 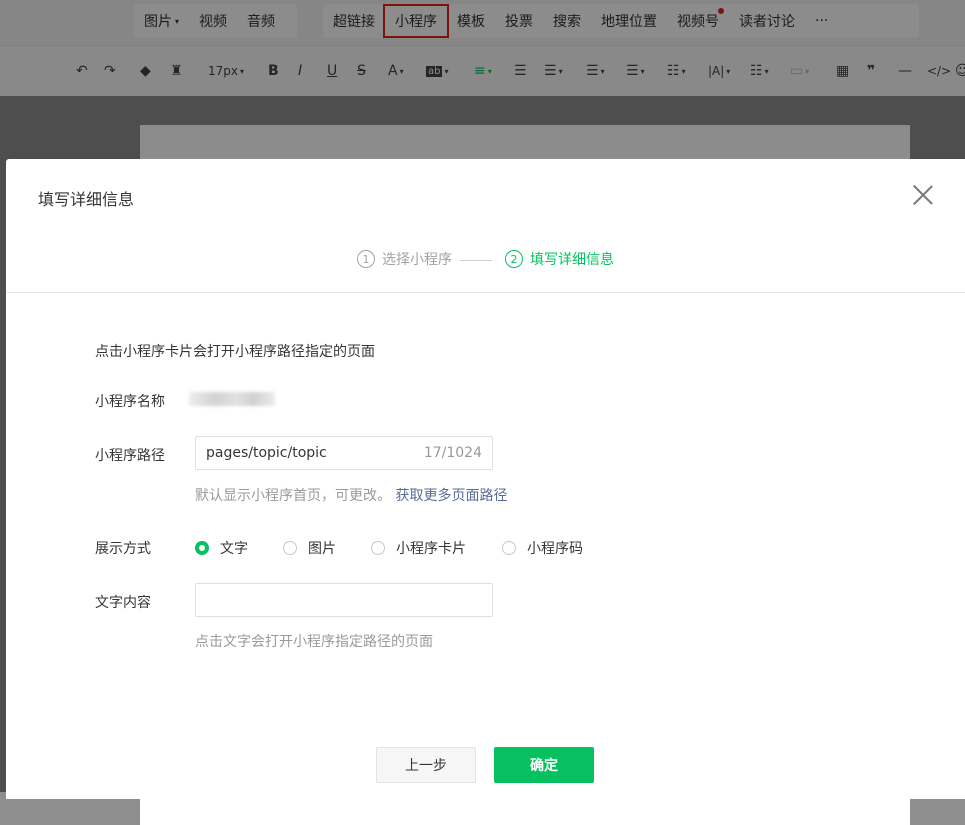 What do you see at coordinates (235, 352) in the screenshot?
I see `intro-text: 点击小程序卡片会打开小程序路径指定的页面` at bounding box center [235, 352].